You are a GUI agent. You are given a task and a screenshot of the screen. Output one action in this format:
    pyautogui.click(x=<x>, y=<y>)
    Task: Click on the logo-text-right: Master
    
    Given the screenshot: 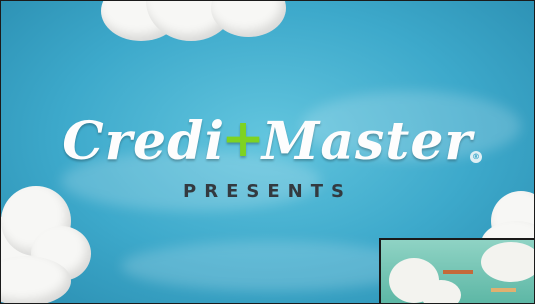 What is the action you would take?
    pyautogui.click(x=367, y=141)
    